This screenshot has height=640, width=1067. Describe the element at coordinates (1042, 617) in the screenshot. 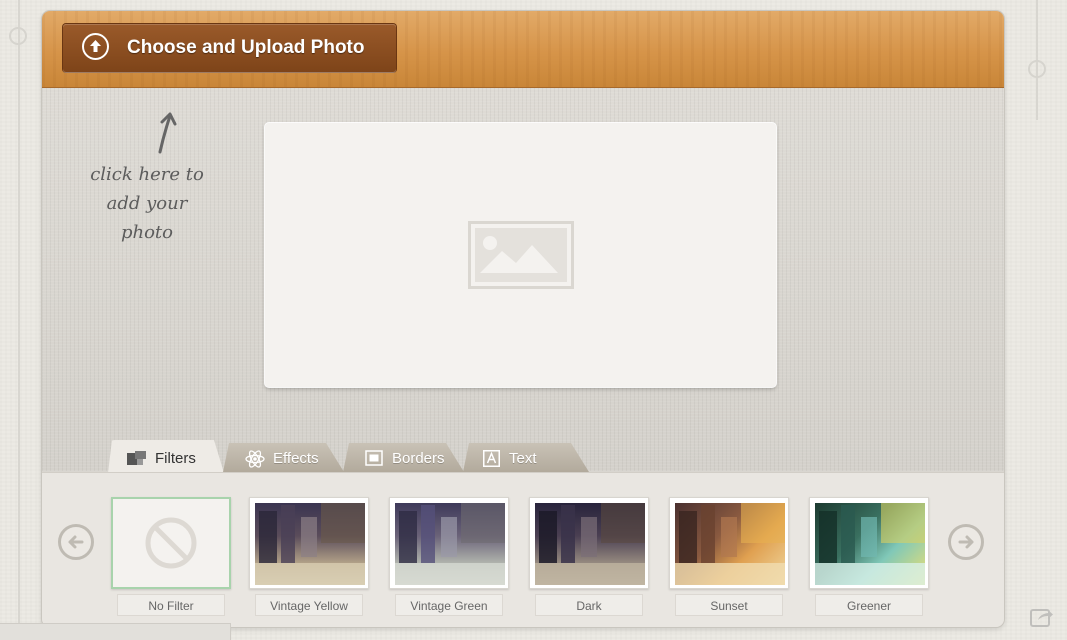

I see `share-icon` at that location.